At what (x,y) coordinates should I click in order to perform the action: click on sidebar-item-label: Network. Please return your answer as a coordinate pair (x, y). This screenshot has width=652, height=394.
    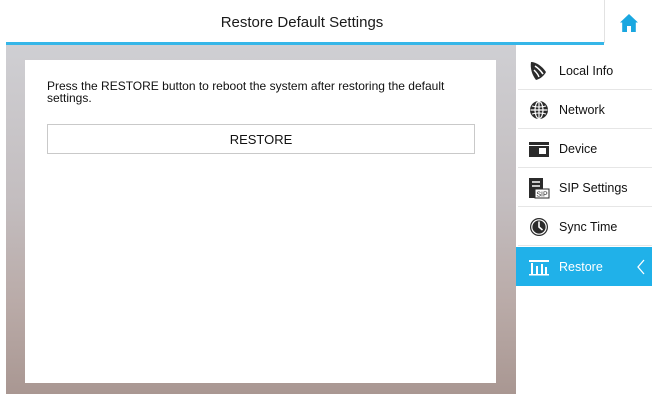
    Looking at the image, I should click on (582, 109).